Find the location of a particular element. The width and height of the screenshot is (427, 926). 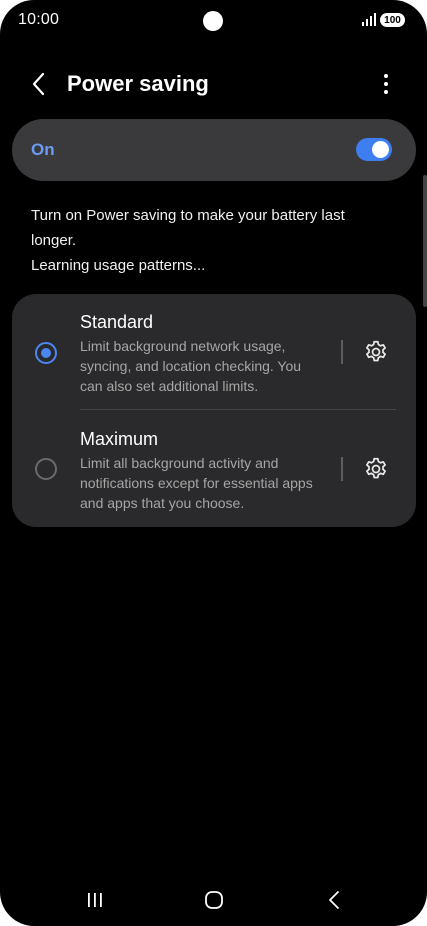

navigation-bar is located at coordinates (213, 901).